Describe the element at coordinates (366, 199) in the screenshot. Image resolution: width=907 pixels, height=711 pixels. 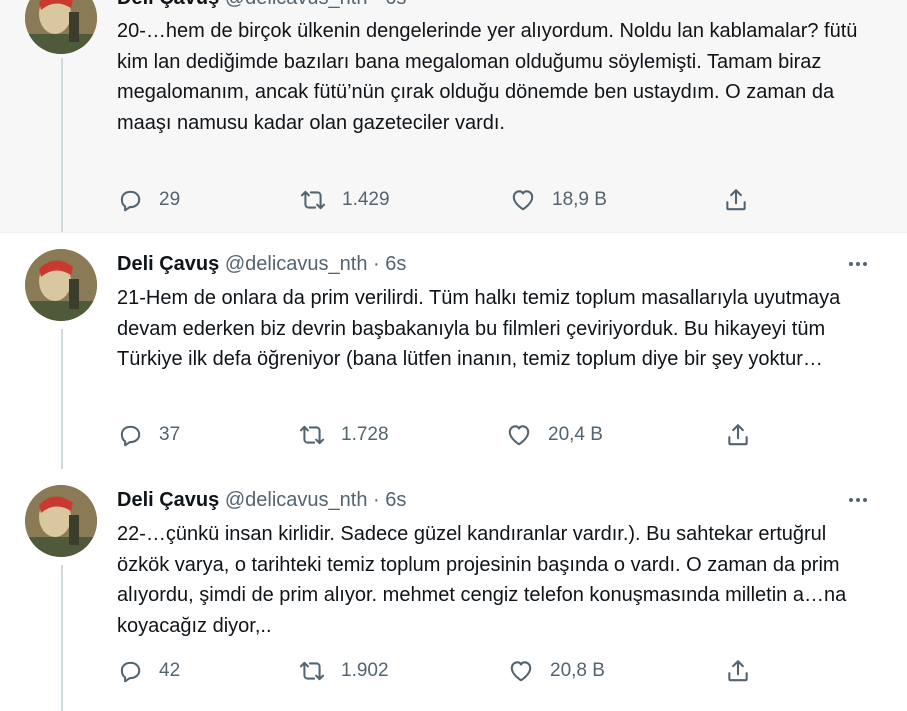
I see `retweet-count: 1.429` at that location.